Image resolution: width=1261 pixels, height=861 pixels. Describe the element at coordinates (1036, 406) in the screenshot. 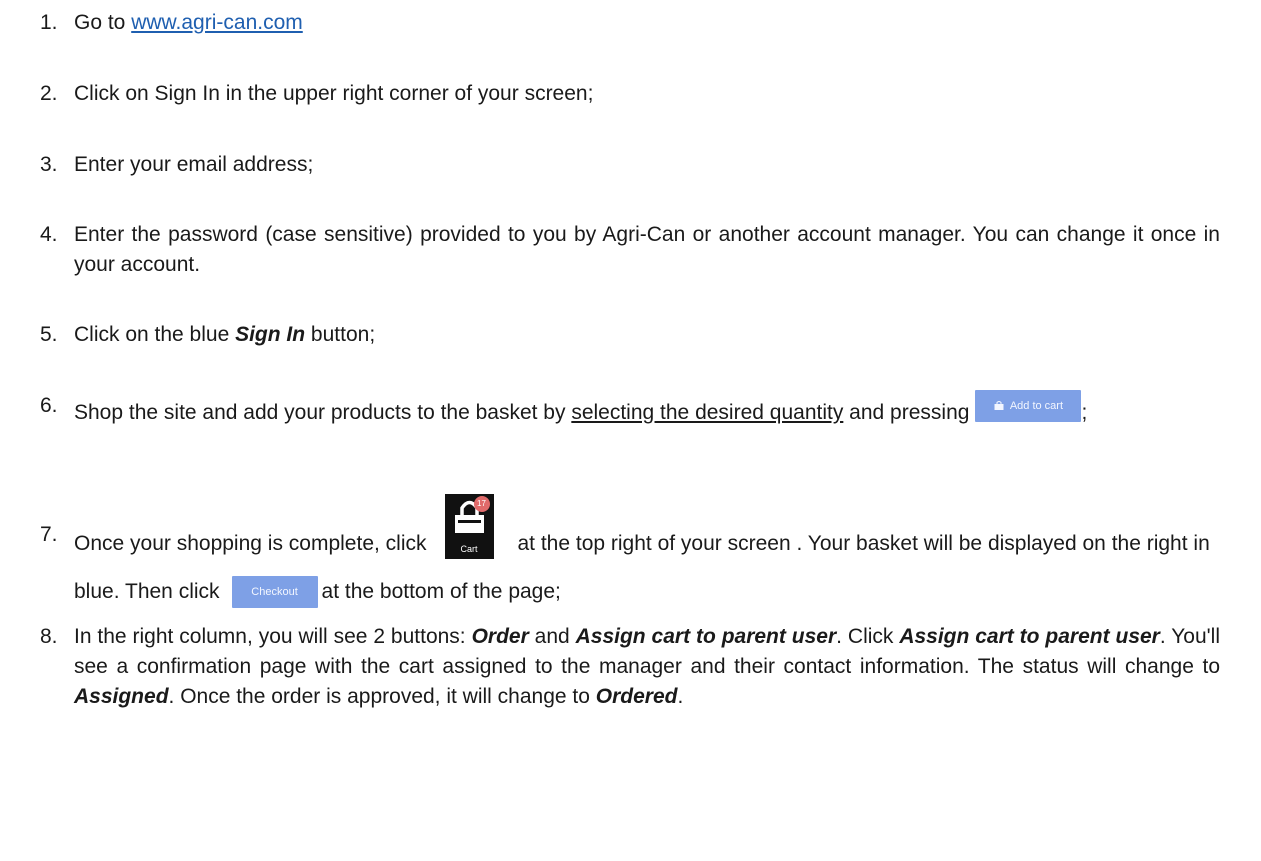

I see `add-to-cart-label: Add to cart` at that location.